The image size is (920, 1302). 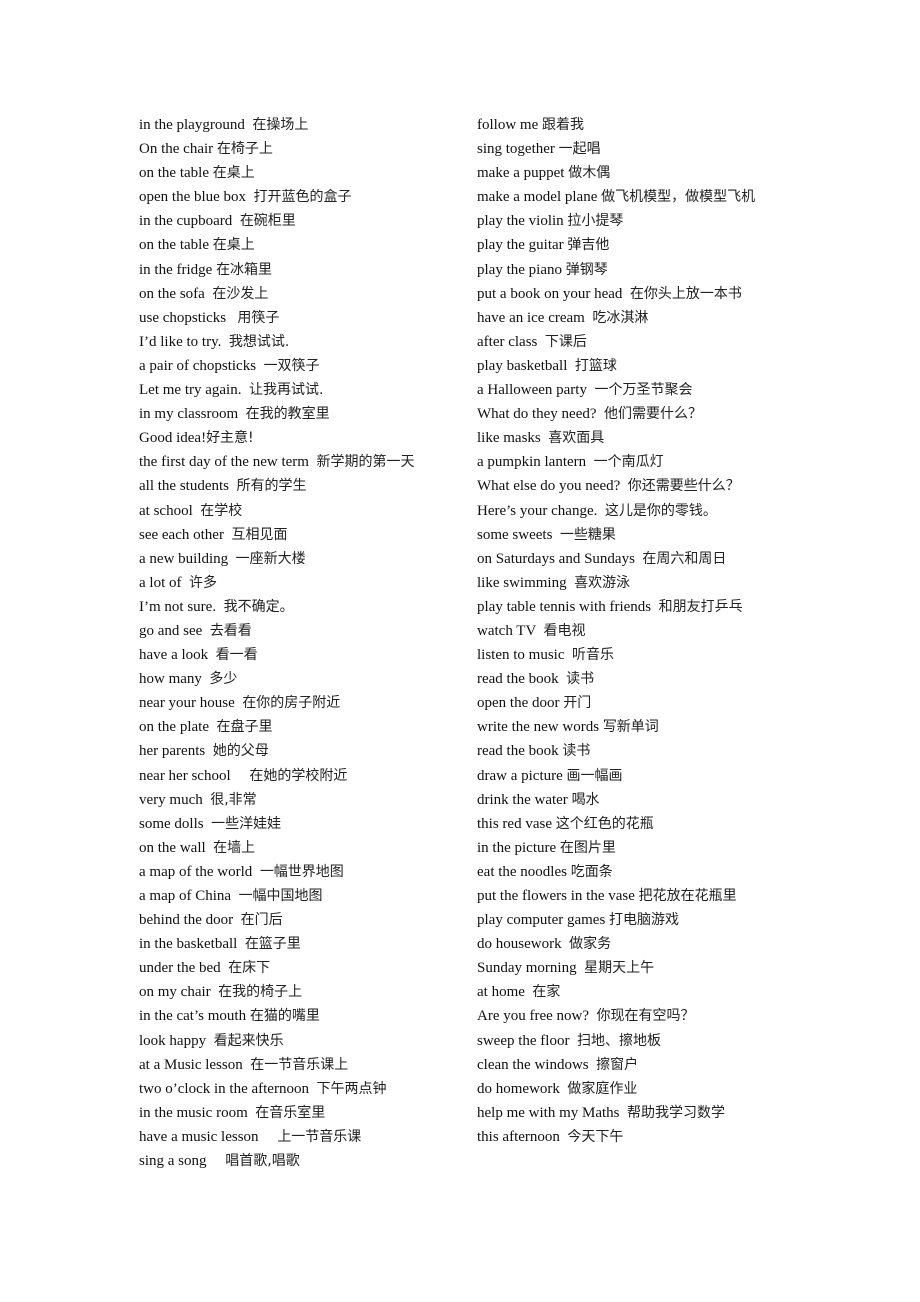 I want to click on chinese-translation: 做飞机模型，做模型飞机, so click(x=678, y=197).